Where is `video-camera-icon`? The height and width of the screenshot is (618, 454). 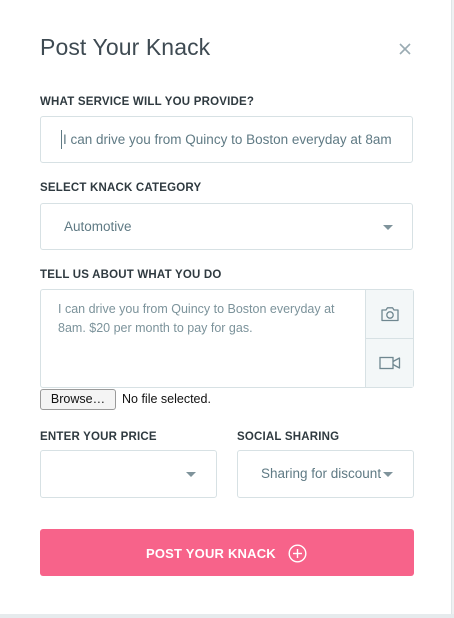
video-camera-icon is located at coordinates (389, 363).